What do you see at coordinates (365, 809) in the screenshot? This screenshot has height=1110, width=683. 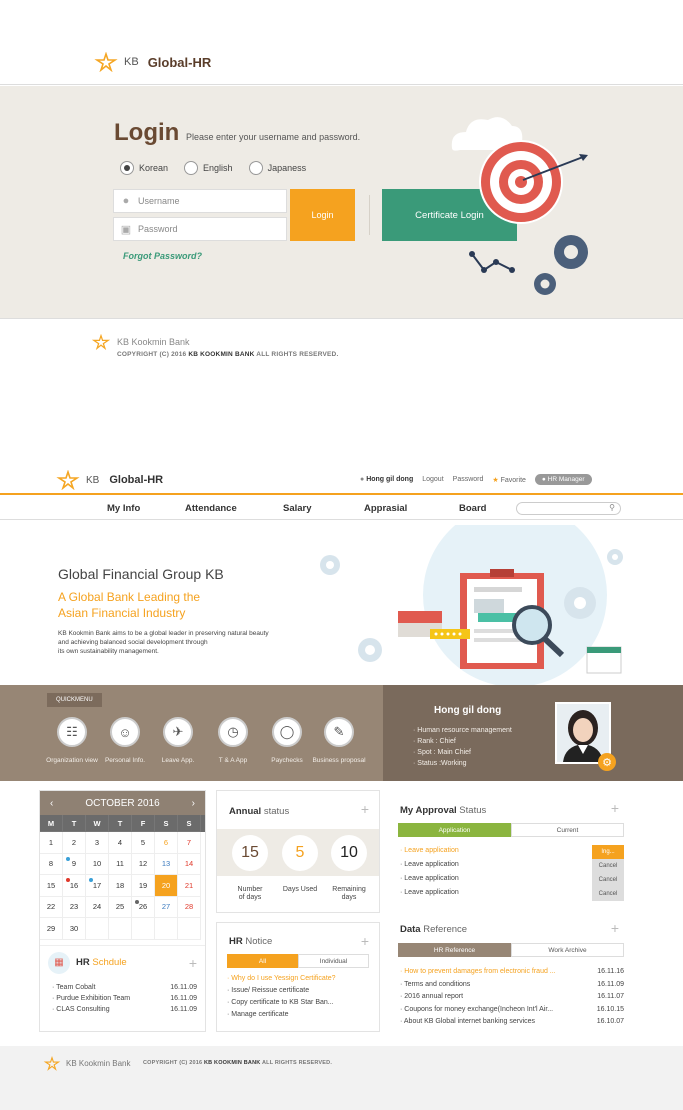 I see `annual-add-icon: +` at bounding box center [365, 809].